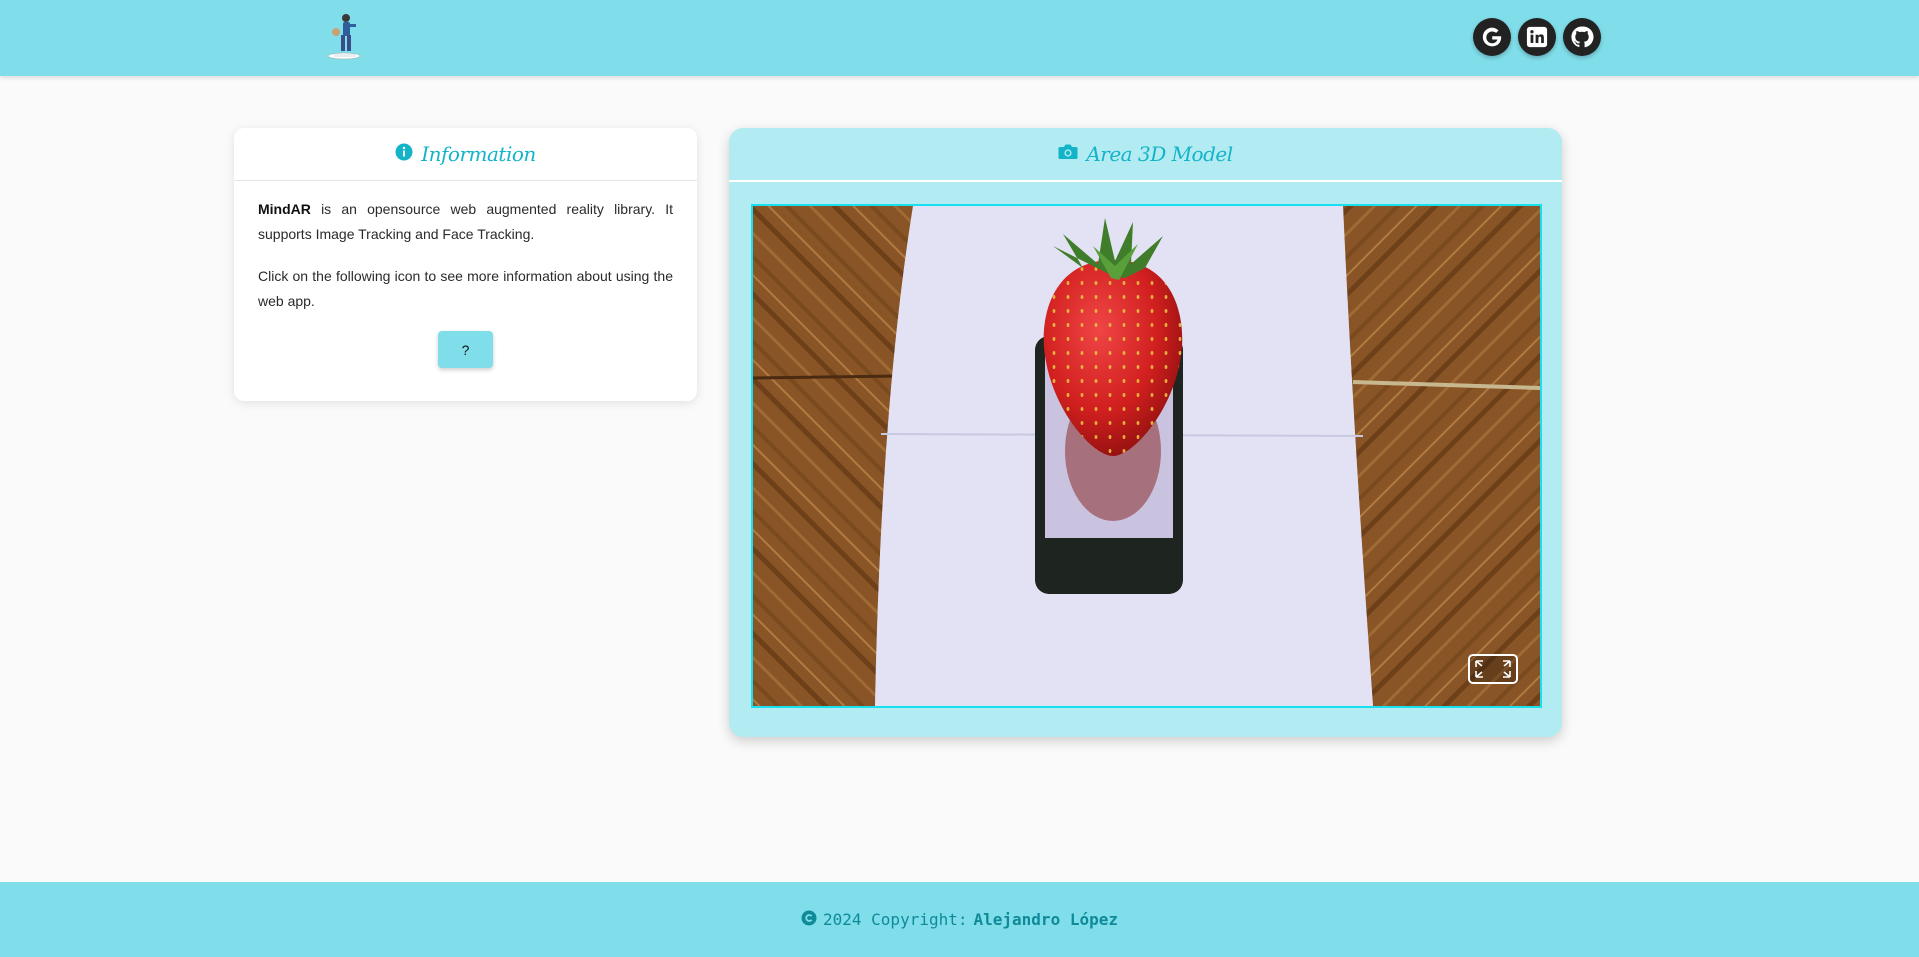  Describe the element at coordinates (284, 209) in the screenshot. I see `mindar-brand: MindAR` at that location.